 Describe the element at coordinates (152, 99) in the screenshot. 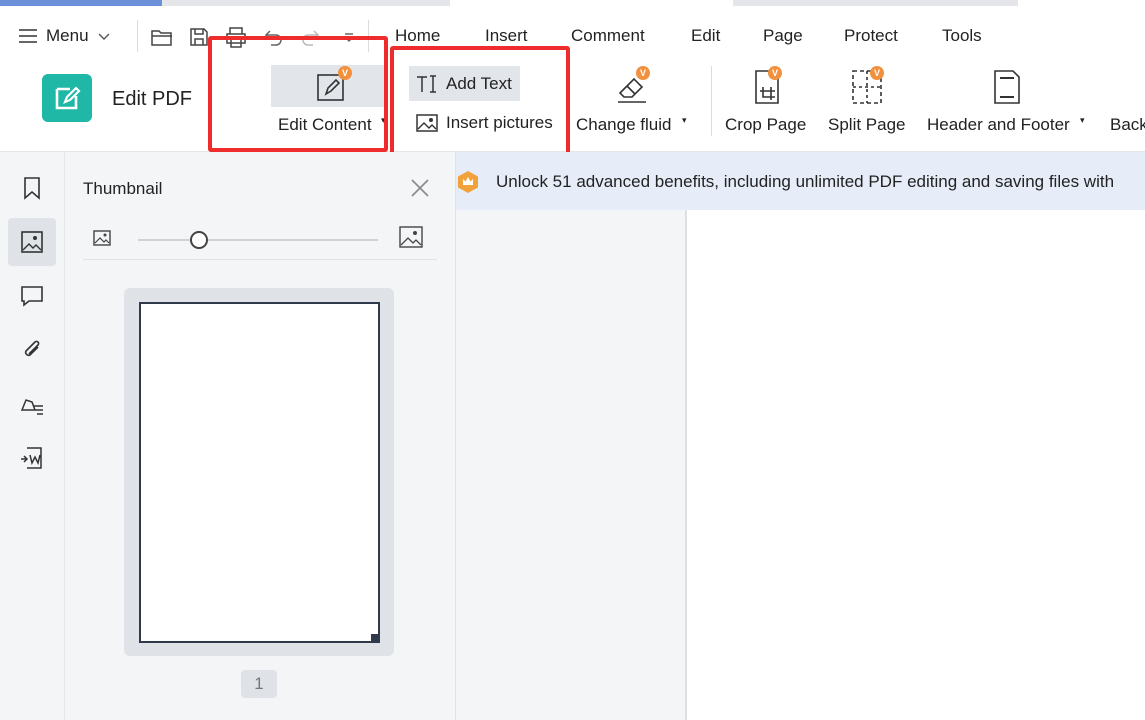

I see `page-title: Edit PDF` at that location.